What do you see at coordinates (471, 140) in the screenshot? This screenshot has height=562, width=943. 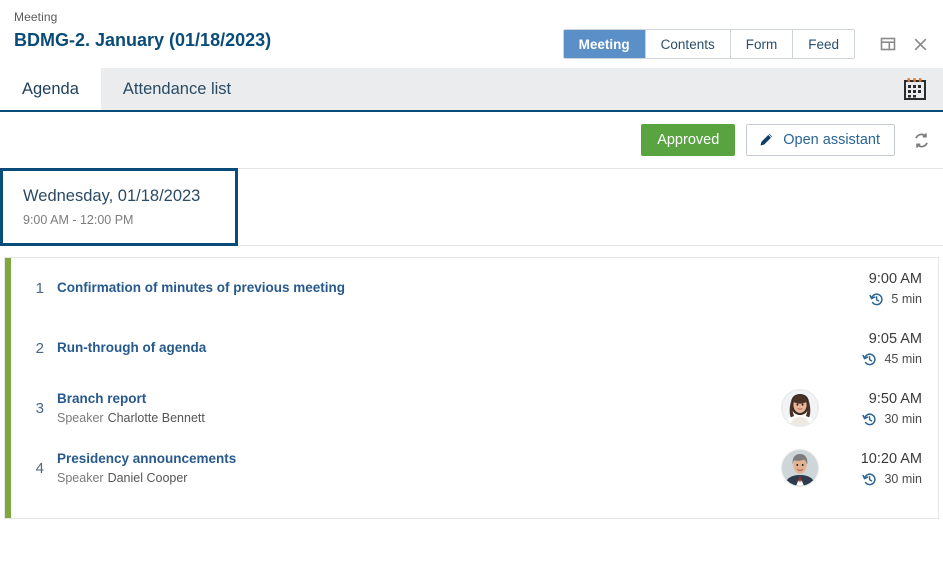 I see `agenda-toolbar: Approved Open assistant` at bounding box center [471, 140].